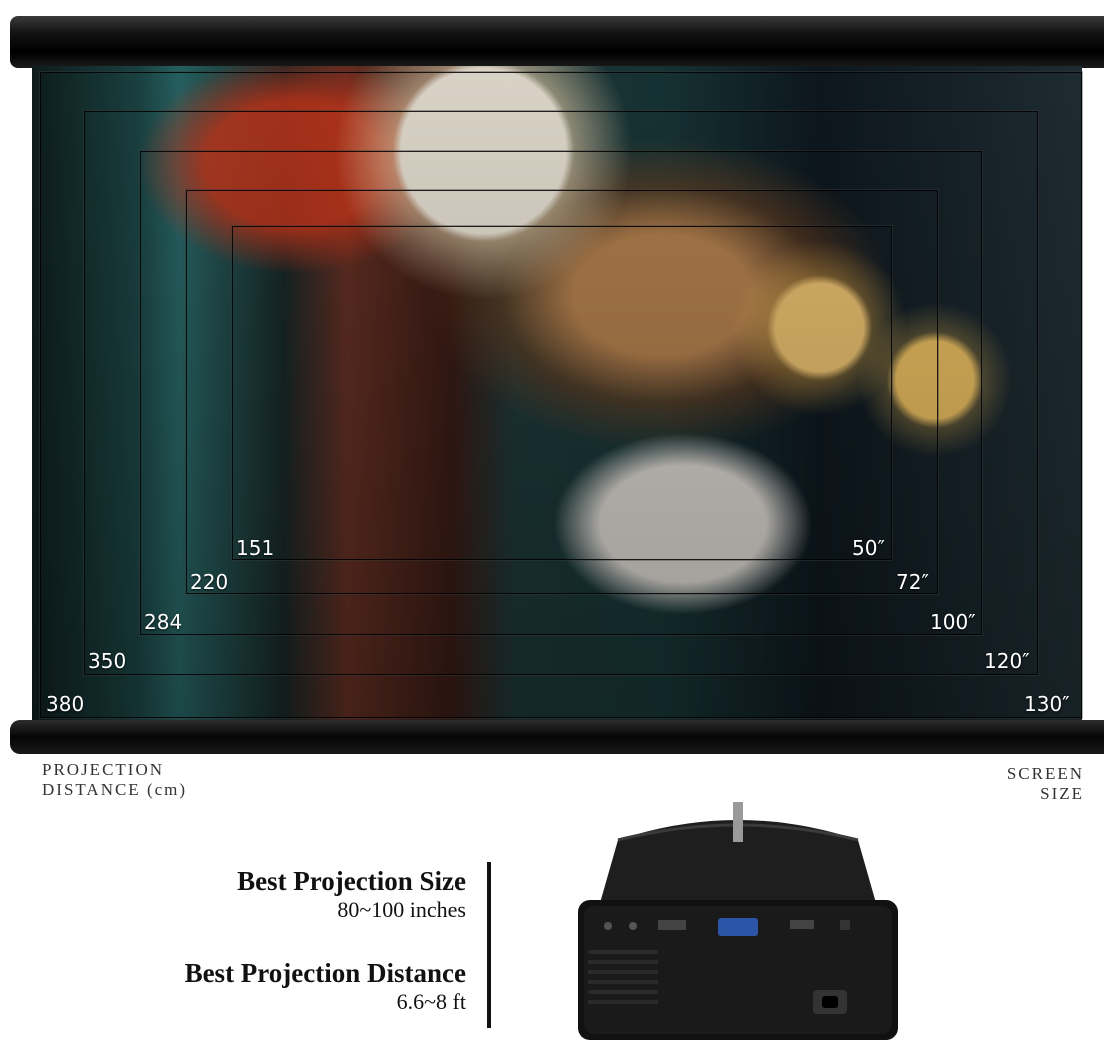  What do you see at coordinates (325, 973) in the screenshot?
I see `best-distance-title: Best Projection Distance` at bounding box center [325, 973].